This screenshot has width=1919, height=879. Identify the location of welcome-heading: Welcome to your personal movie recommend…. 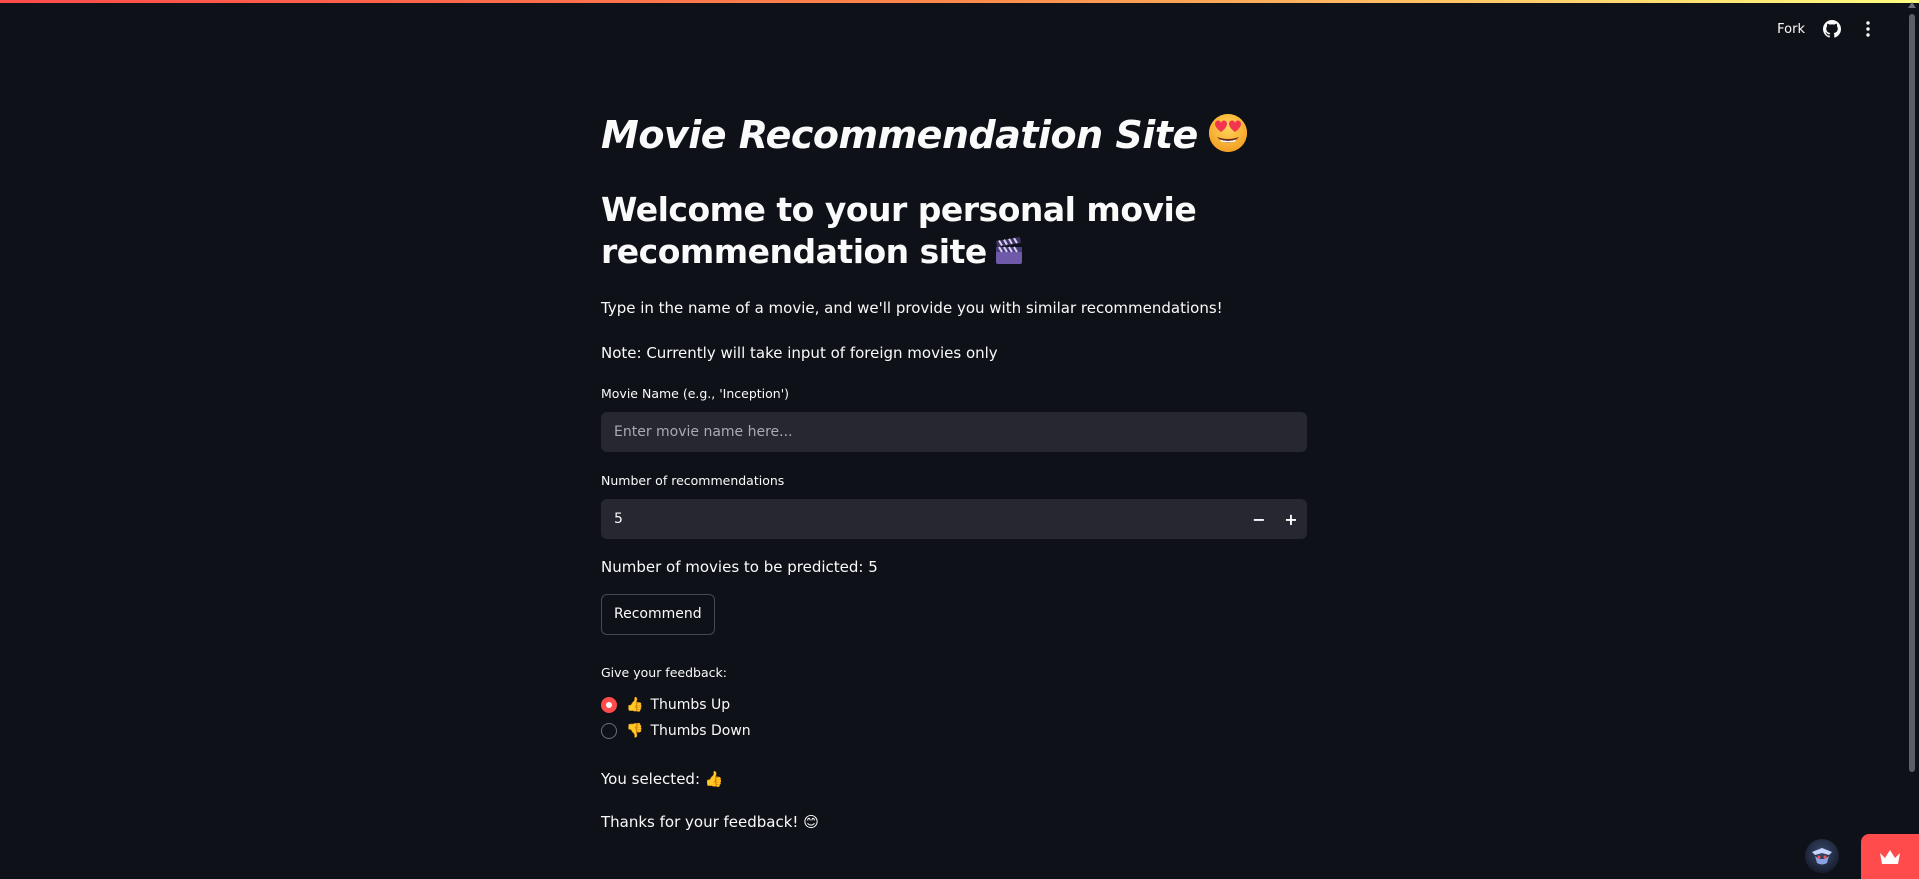
(954, 231).